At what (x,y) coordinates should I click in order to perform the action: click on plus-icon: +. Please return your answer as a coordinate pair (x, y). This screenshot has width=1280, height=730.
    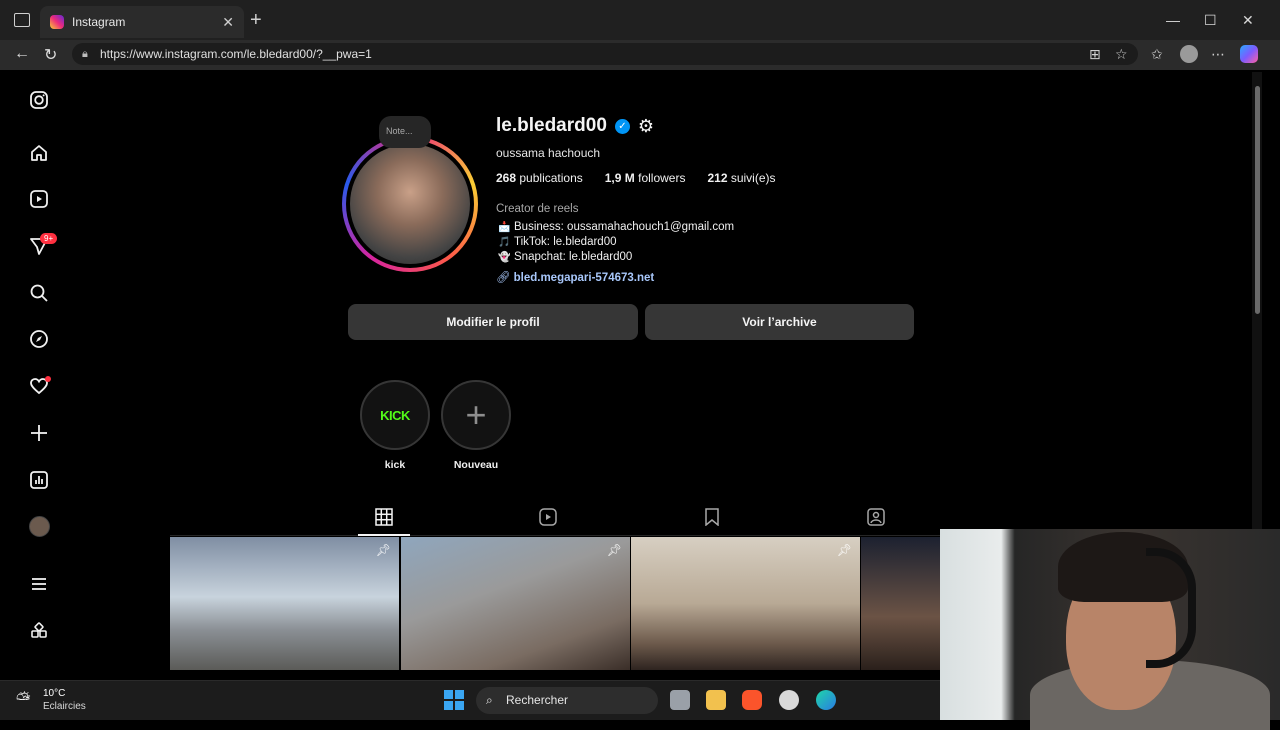
    Looking at the image, I should click on (476, 414).